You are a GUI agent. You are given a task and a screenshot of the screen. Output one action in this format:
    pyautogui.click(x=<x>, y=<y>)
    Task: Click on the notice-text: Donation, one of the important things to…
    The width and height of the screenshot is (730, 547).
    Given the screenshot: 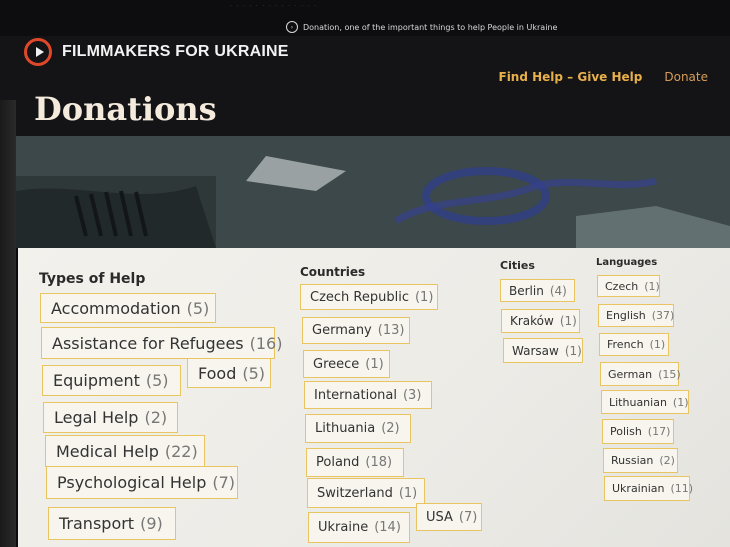 What is the action you would take?
    pyautogui.click(x=430, y=27)
    